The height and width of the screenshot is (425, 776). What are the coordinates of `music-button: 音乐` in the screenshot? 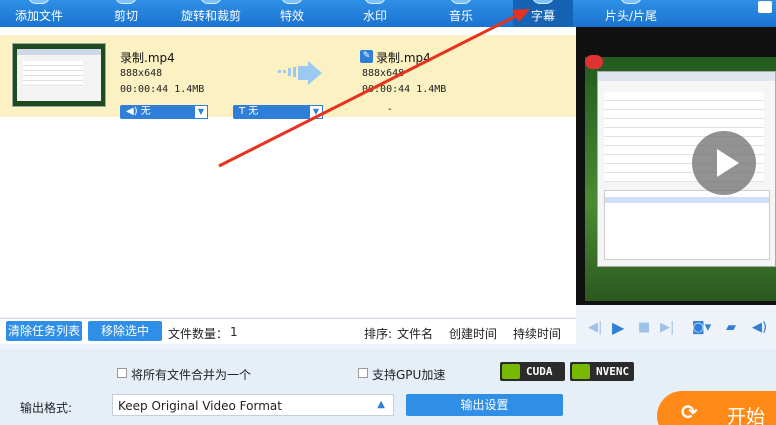 It's located at (461, 13).